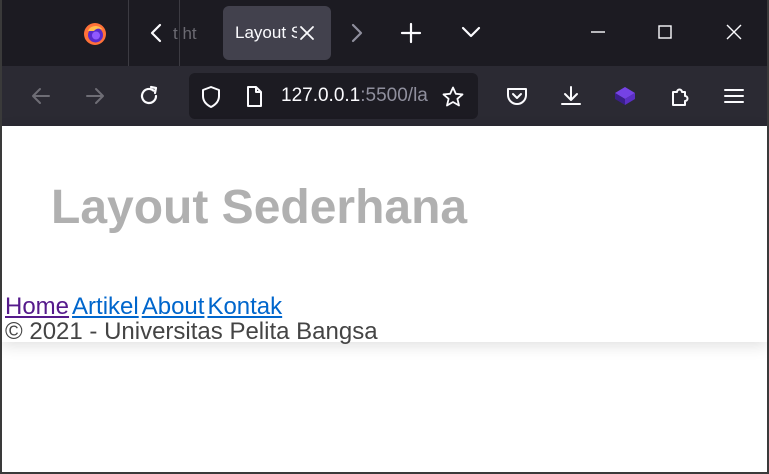  Describe the element at coordinates (266, 32) in the screenshot. I see `tab-active-title: Layout S` at that location.